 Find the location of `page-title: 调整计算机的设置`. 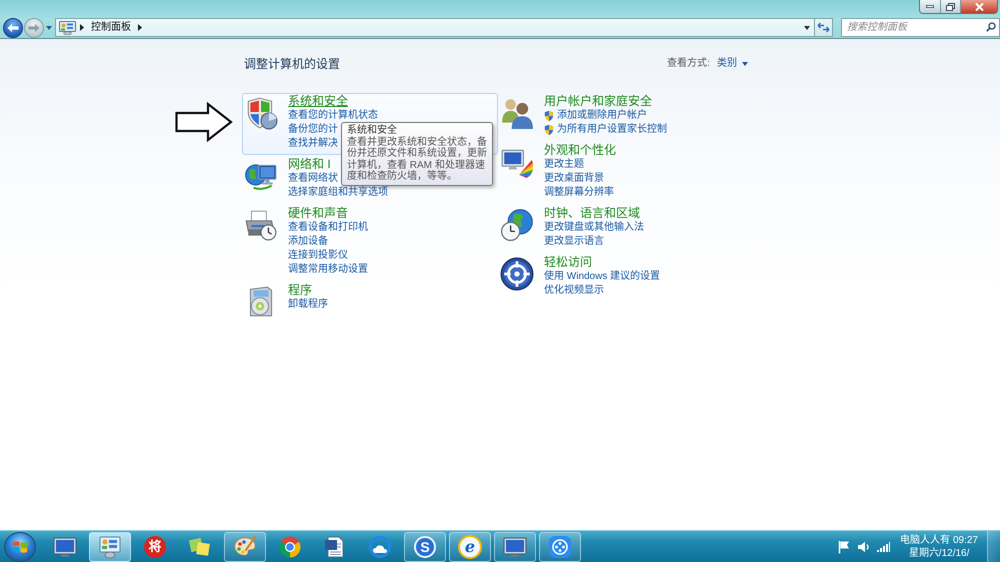

page-title: 调整计算机的设置 is located at coordinates (292, 64).